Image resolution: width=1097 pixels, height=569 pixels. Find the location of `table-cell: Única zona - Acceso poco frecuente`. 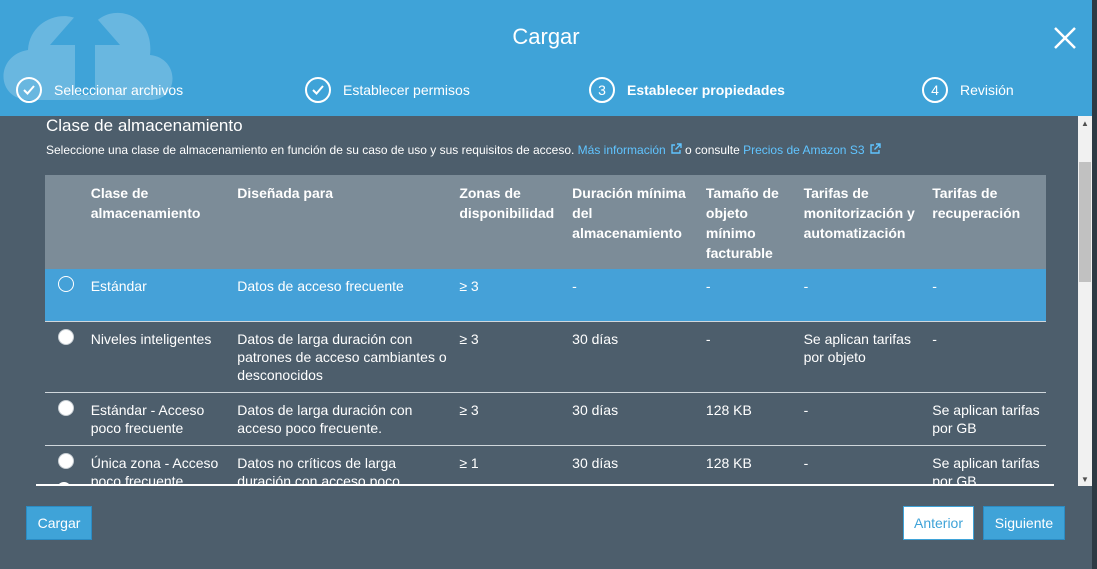

table-cell: Única zona - Acceso poco frecuente is located at coordinates (160, 465).